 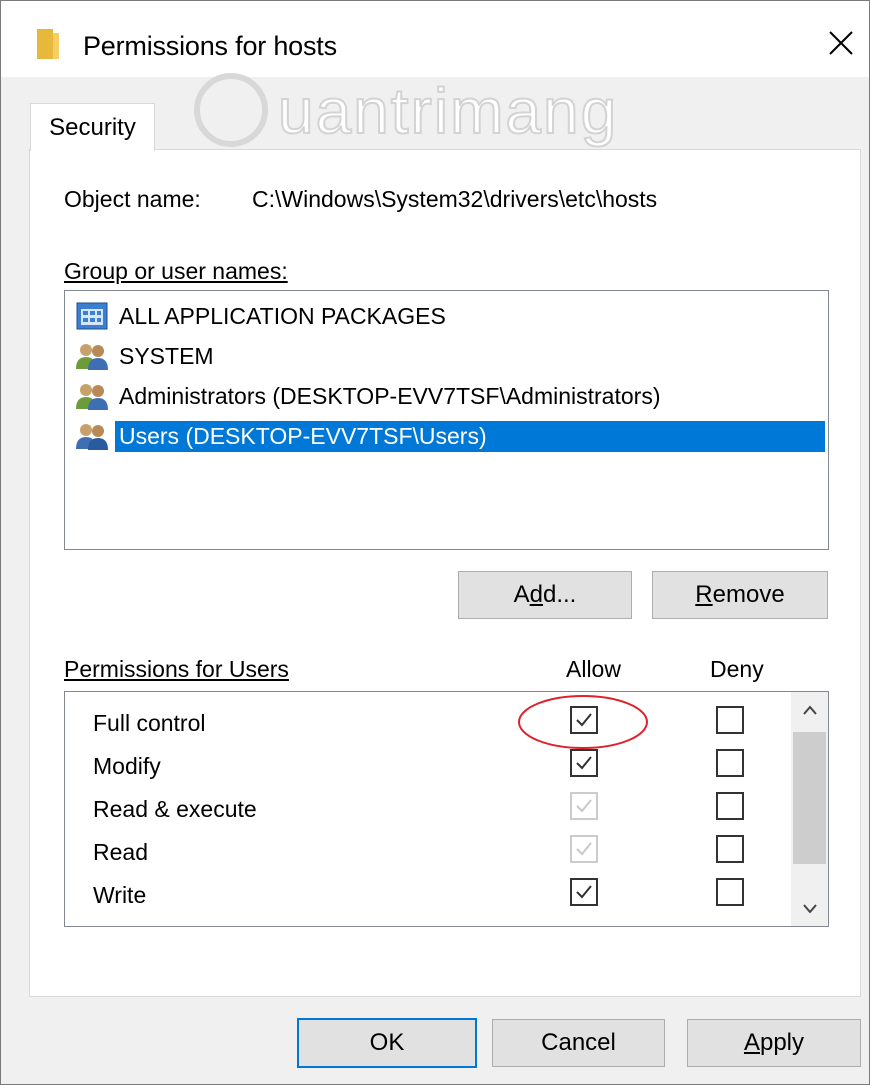 I want to click on list-item-label: SYSTEM, so click(x=166, y=355).